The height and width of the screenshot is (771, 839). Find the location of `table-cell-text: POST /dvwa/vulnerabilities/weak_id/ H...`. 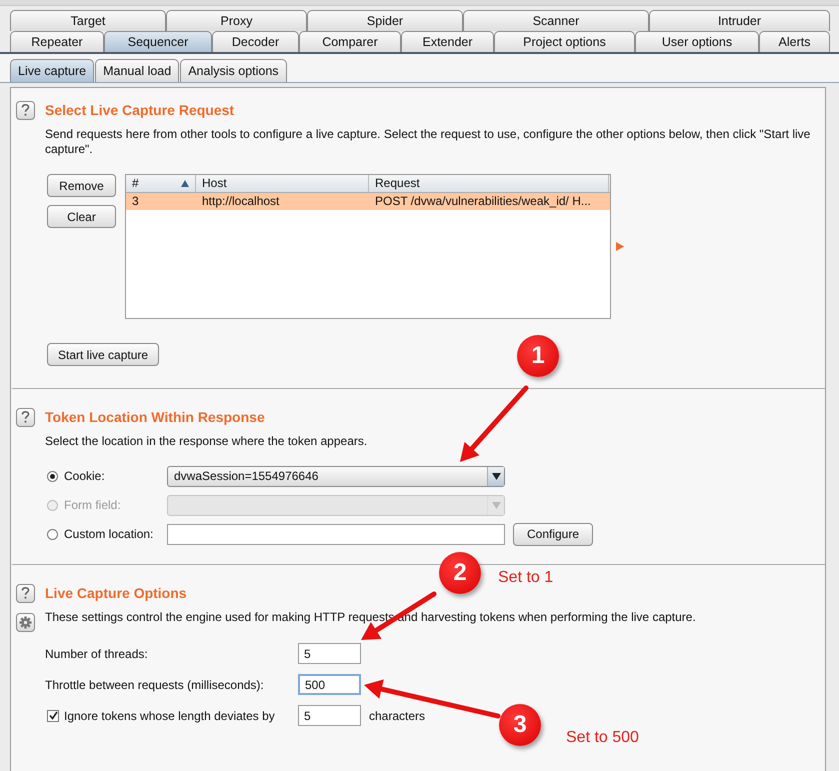

table-cell-text: POST /dvwa/vulnerabilities/weak_id/ H... is located at coordinates (483, 201).